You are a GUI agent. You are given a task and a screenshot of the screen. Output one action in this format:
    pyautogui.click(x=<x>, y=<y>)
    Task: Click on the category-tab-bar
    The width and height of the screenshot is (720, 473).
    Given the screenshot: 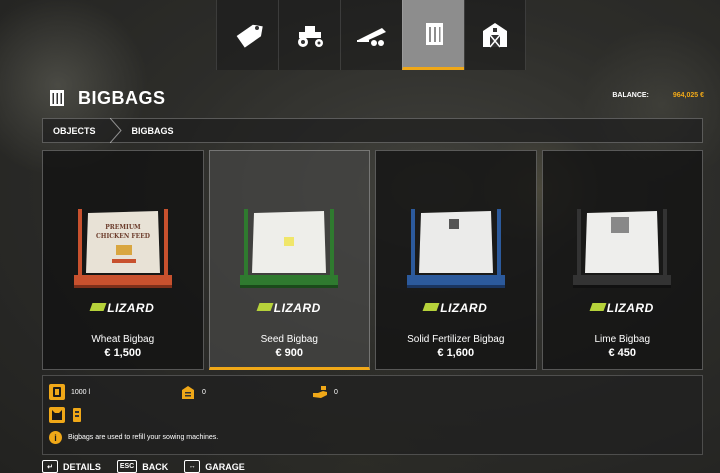 What is the action you would take?
    pyautogui.click(x=371, y=35)
    